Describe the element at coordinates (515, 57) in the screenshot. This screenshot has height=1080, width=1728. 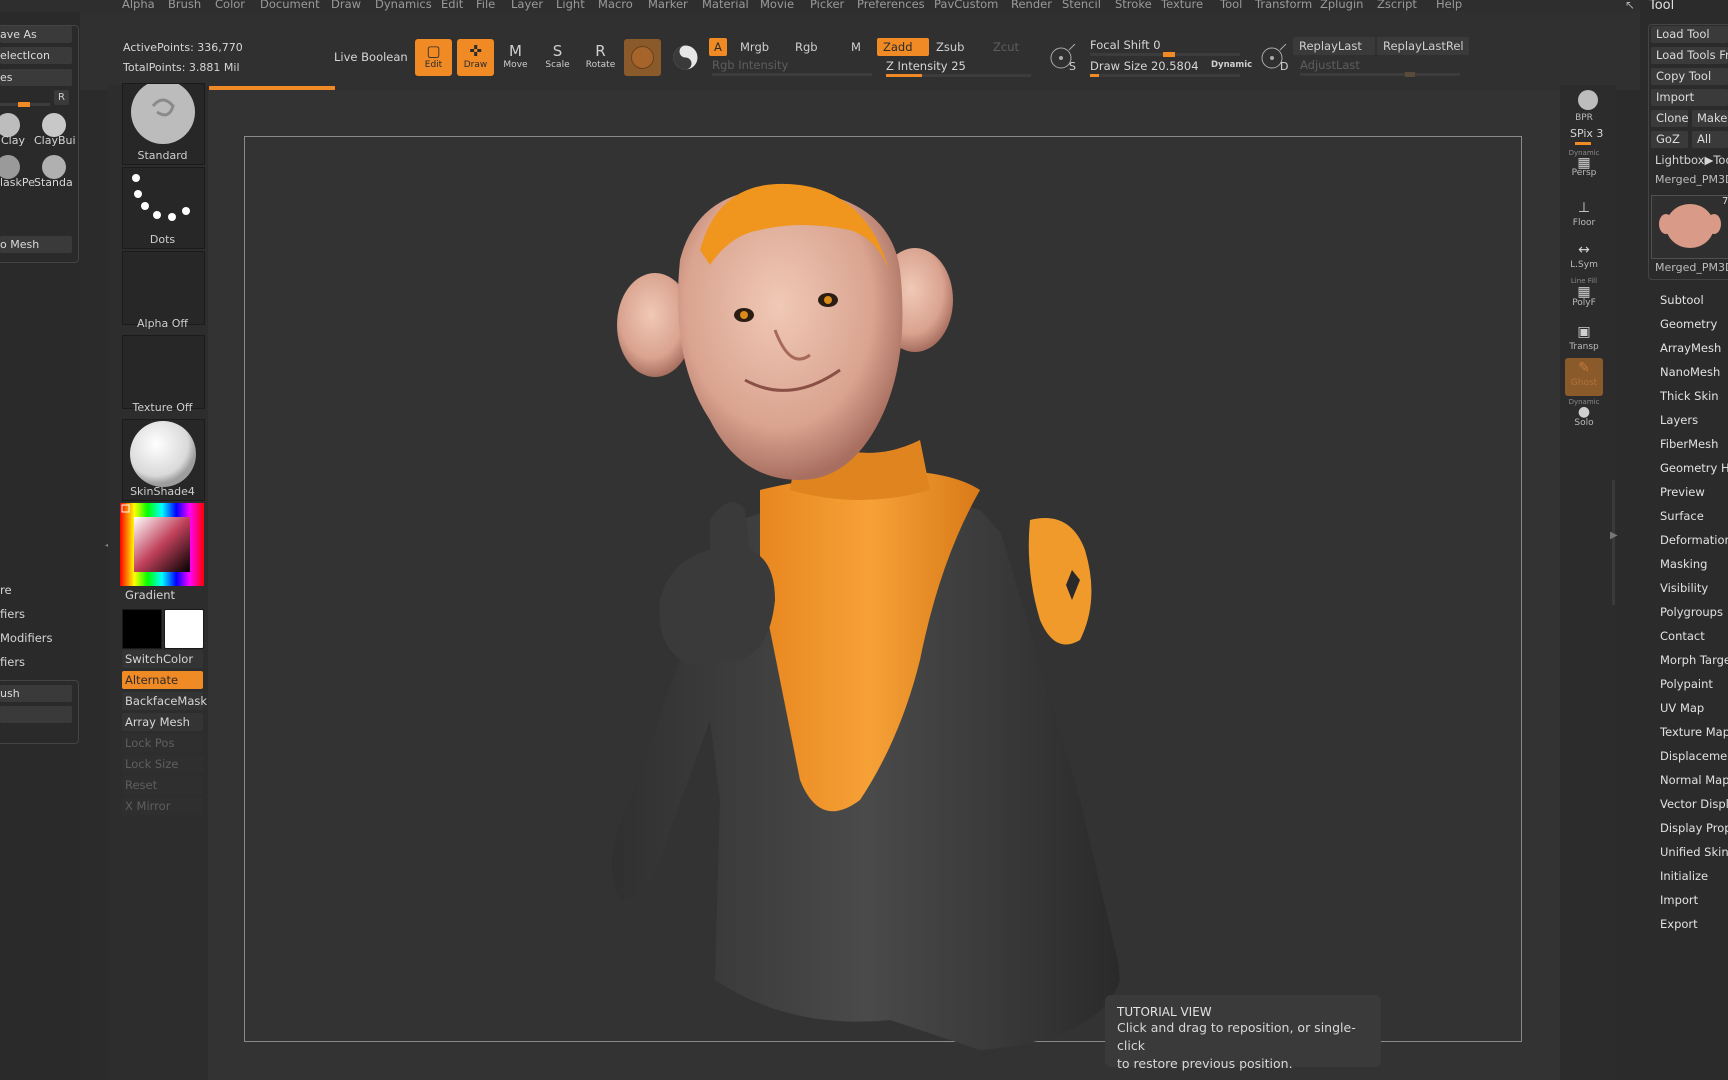
I see `move-button: M Move` at that location.